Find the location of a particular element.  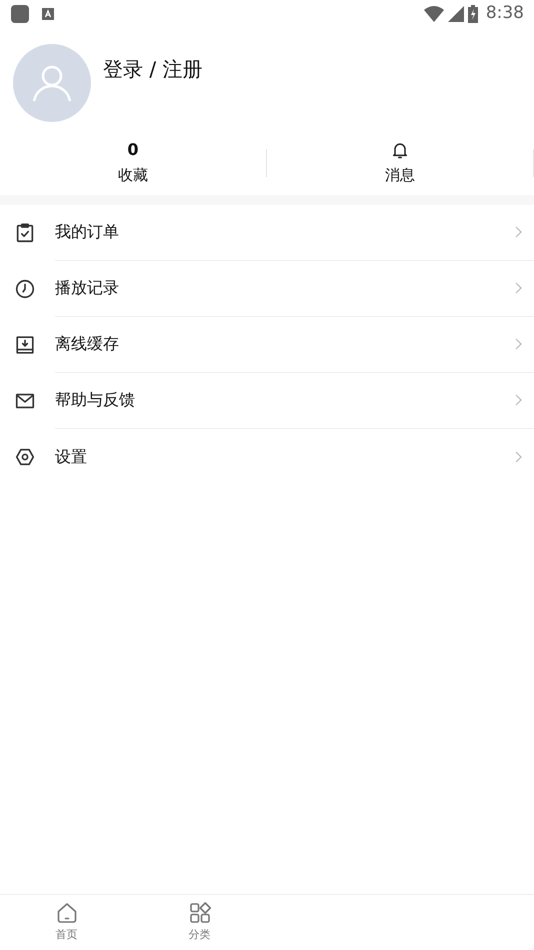

menu-label: 帮助与反馈 is located at coordinates (95, 400).